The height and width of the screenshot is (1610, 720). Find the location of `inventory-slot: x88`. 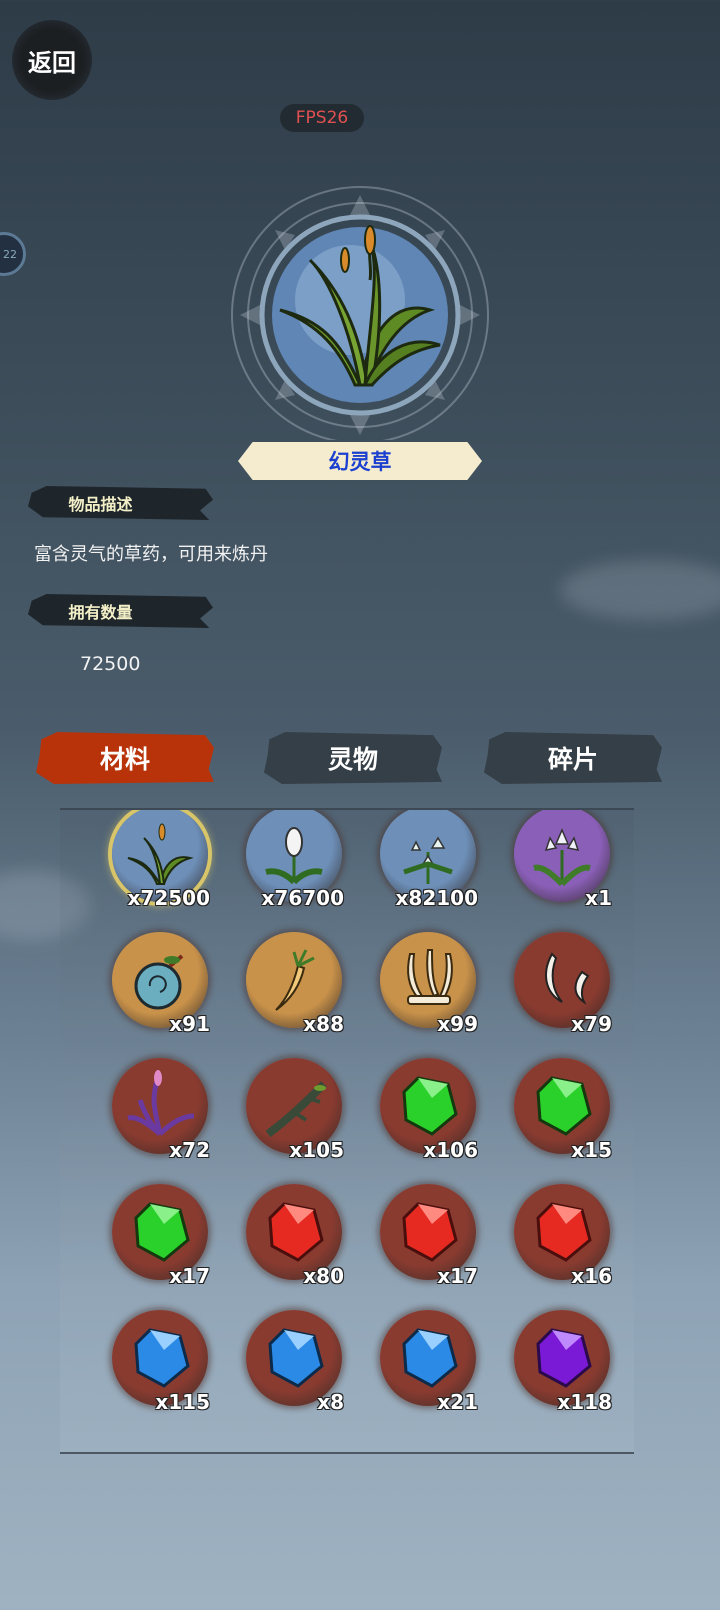

inventory-slot: x88 is located at coordinates (295, 981).